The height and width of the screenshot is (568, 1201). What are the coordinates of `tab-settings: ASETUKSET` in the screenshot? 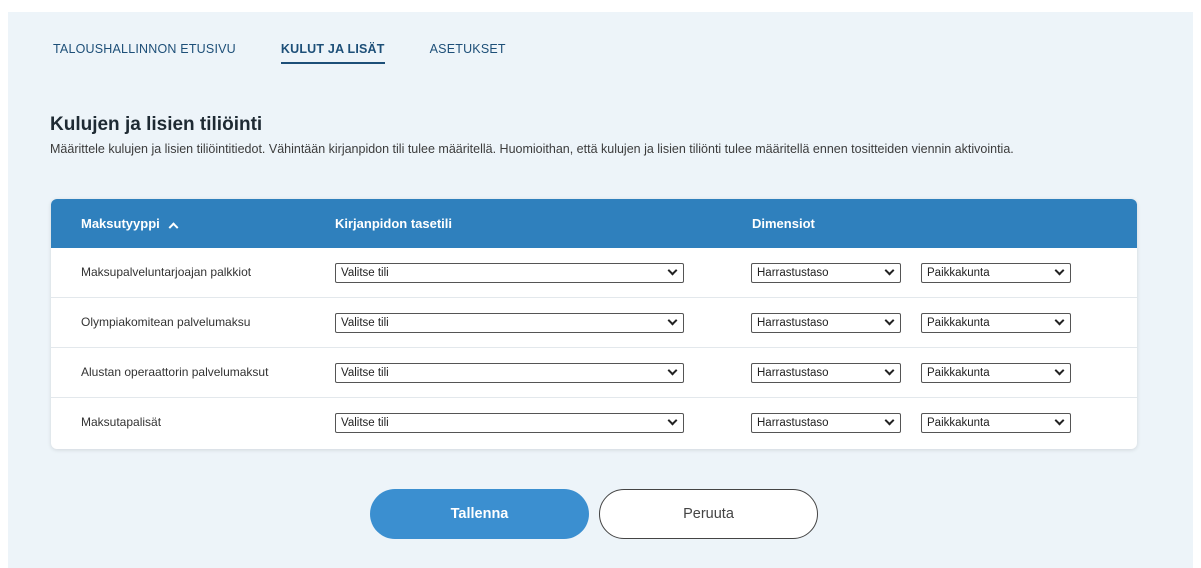 It's located at (468, 52).